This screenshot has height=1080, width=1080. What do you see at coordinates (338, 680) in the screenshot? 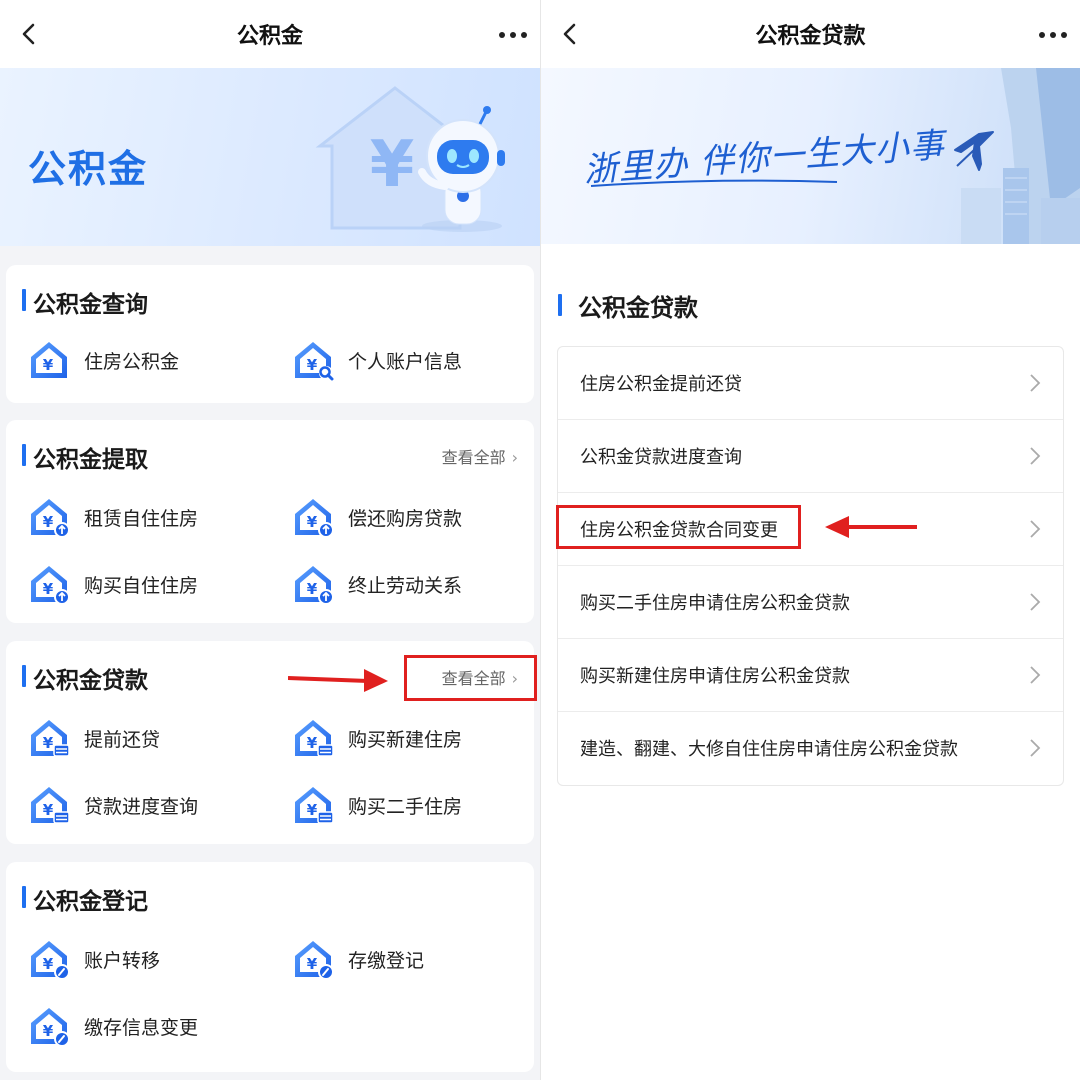
I see `red-arrow-right-icon` at bounding box center [338, 680].